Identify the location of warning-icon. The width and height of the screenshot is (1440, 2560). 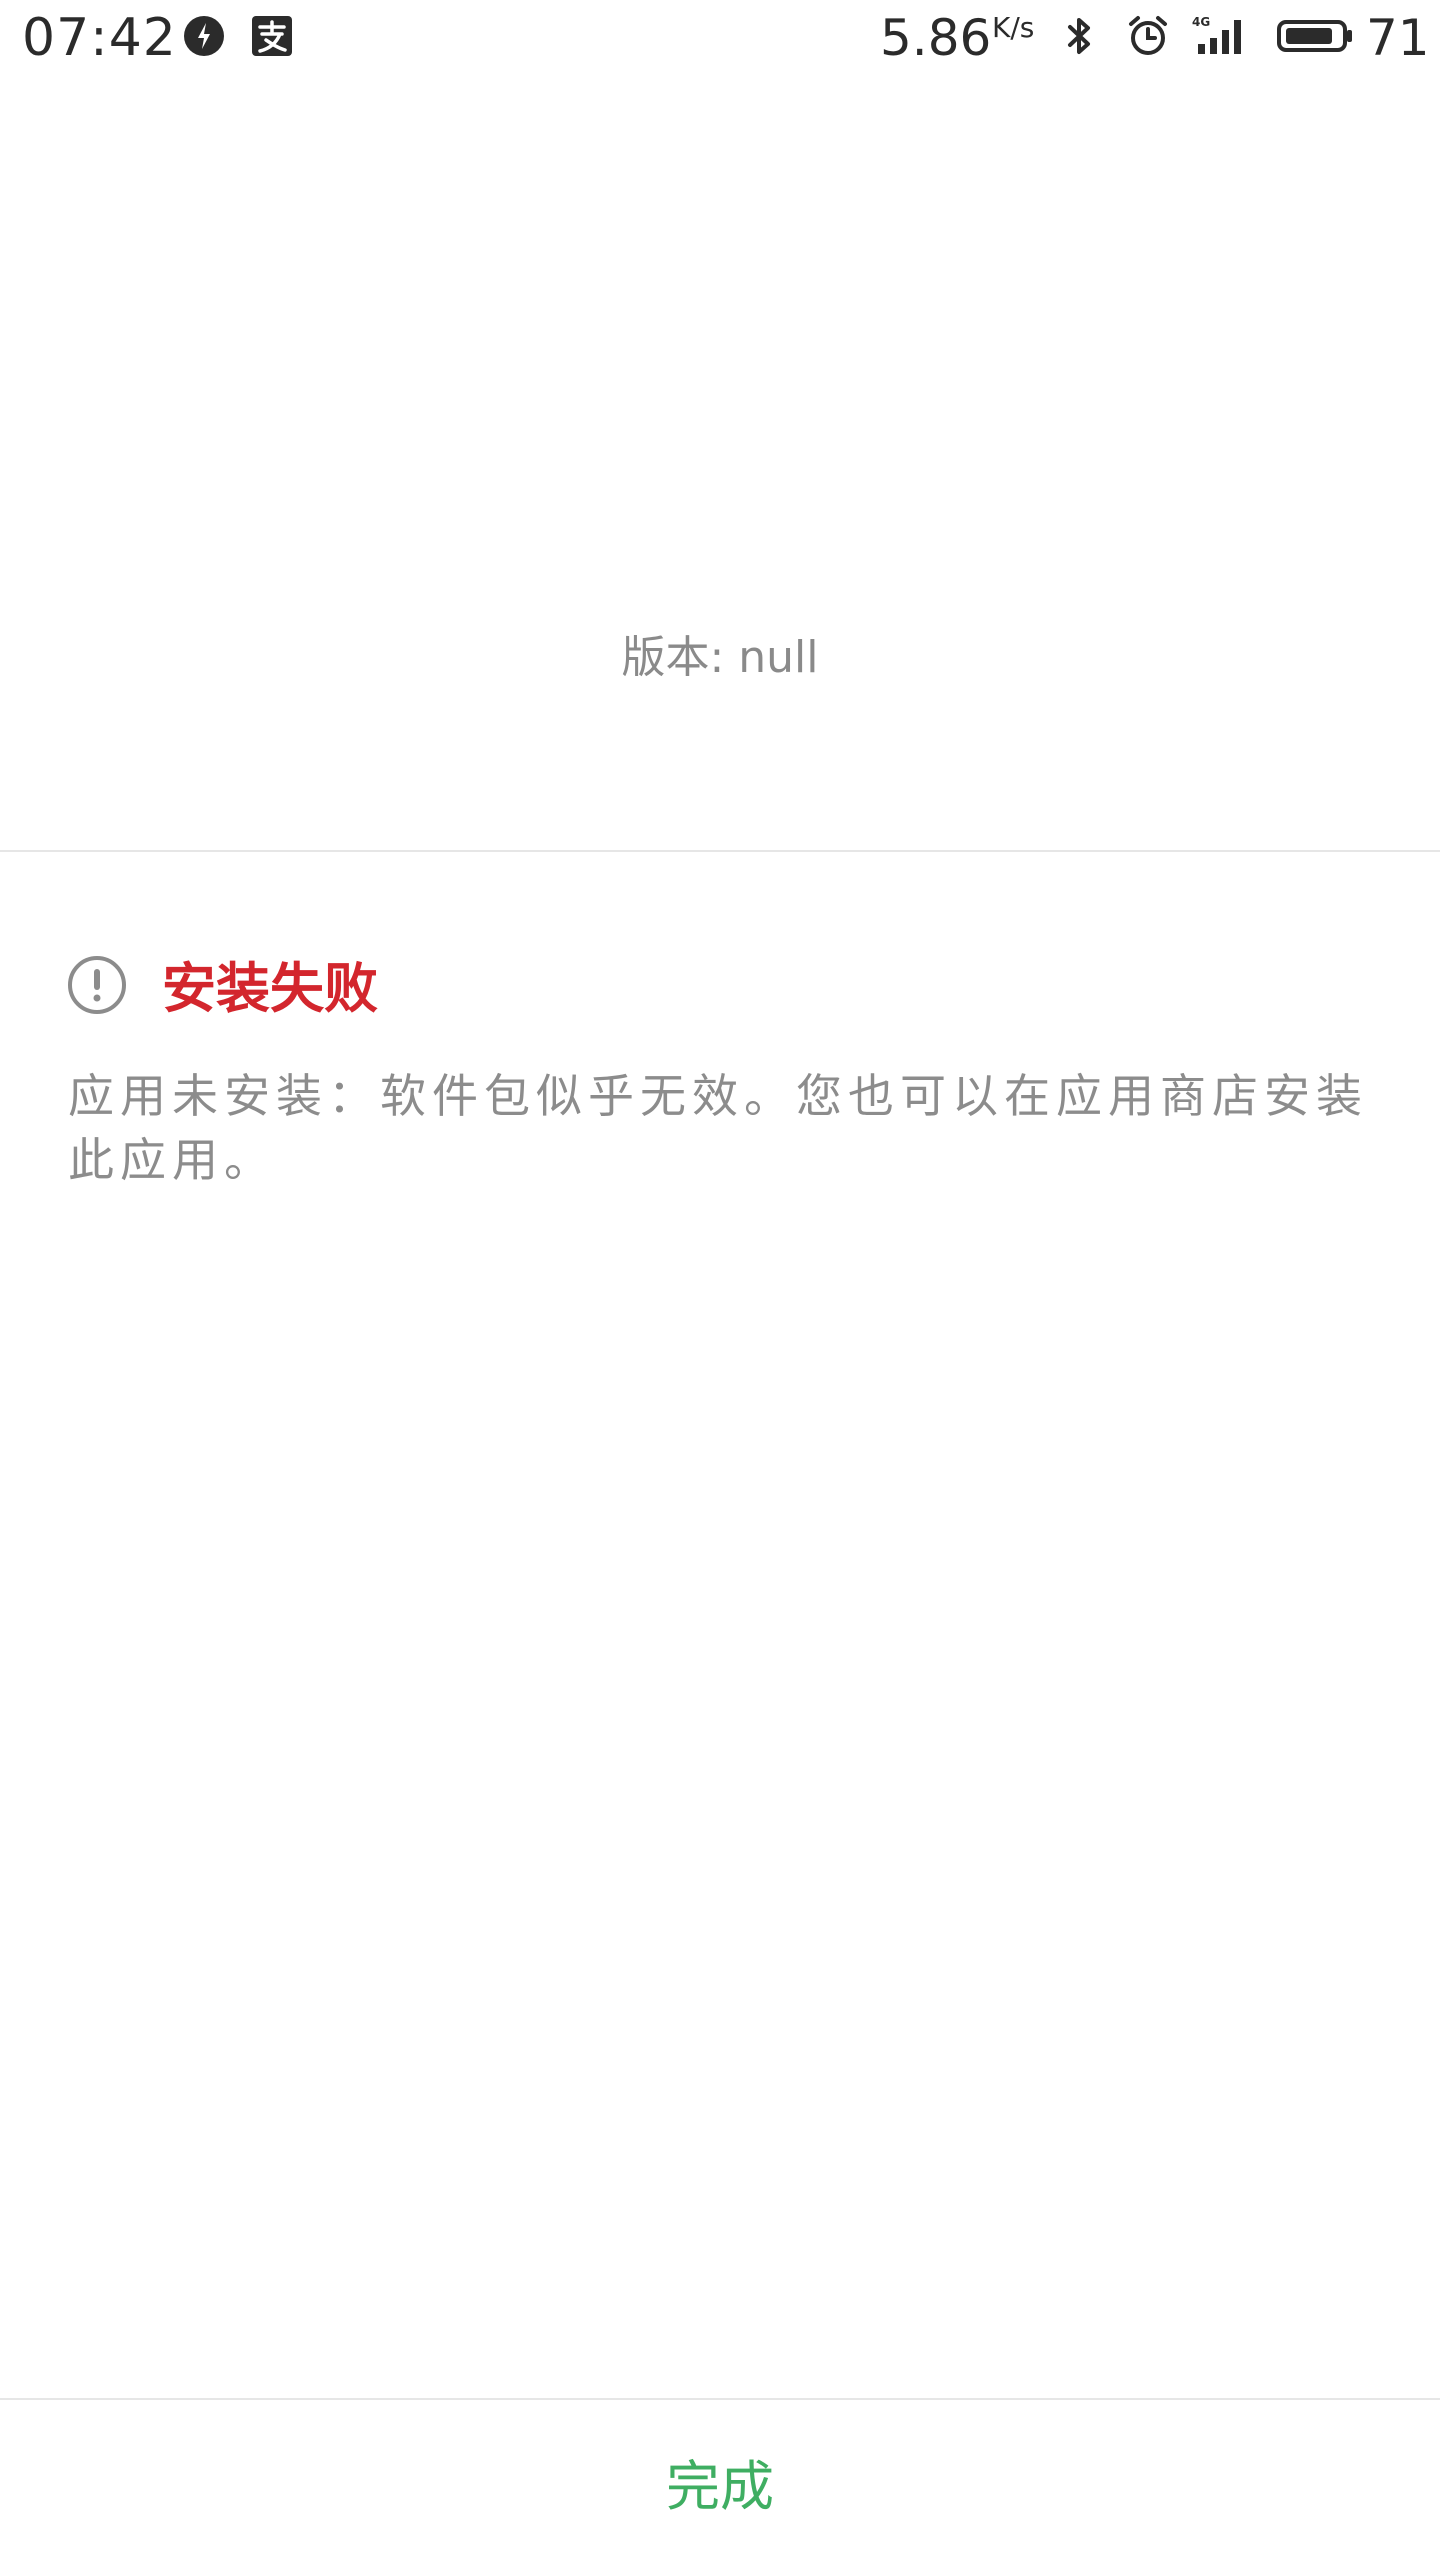
(97, 985).